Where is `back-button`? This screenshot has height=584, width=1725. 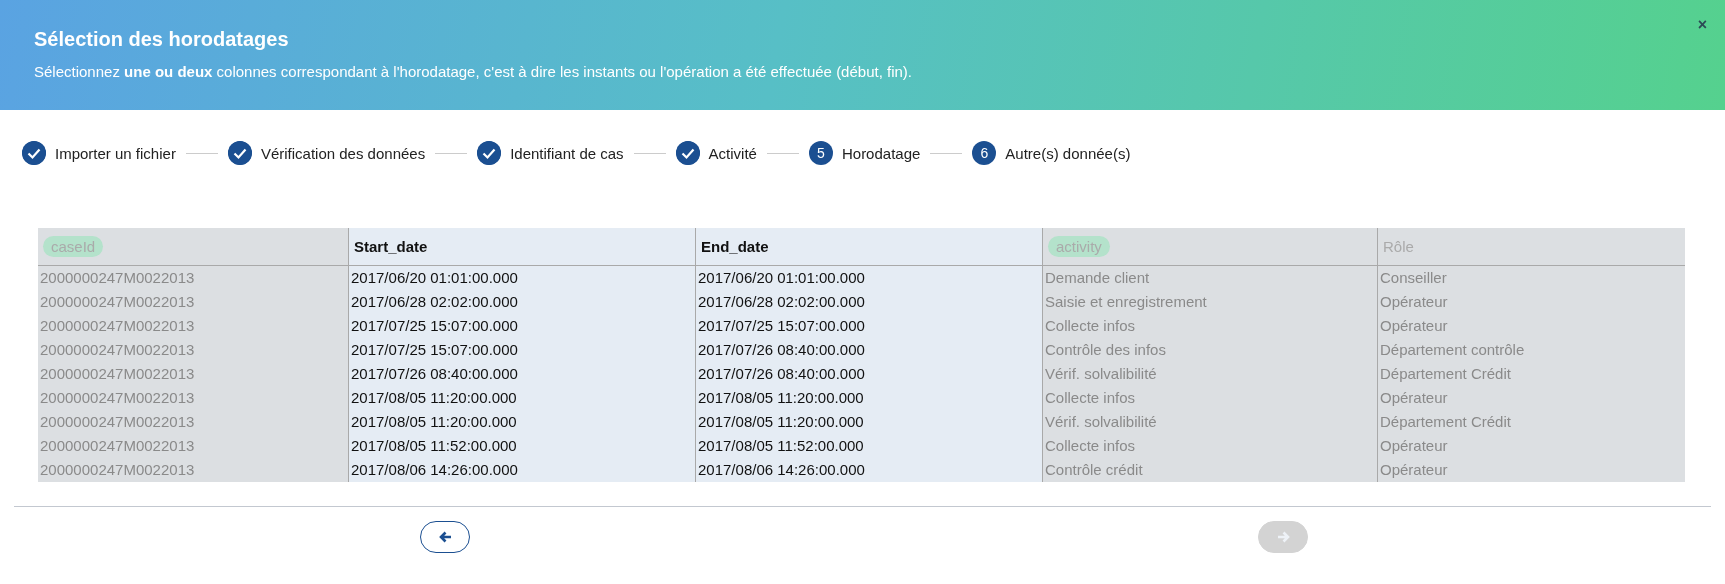 back-button is located at coordinates (445, 537).